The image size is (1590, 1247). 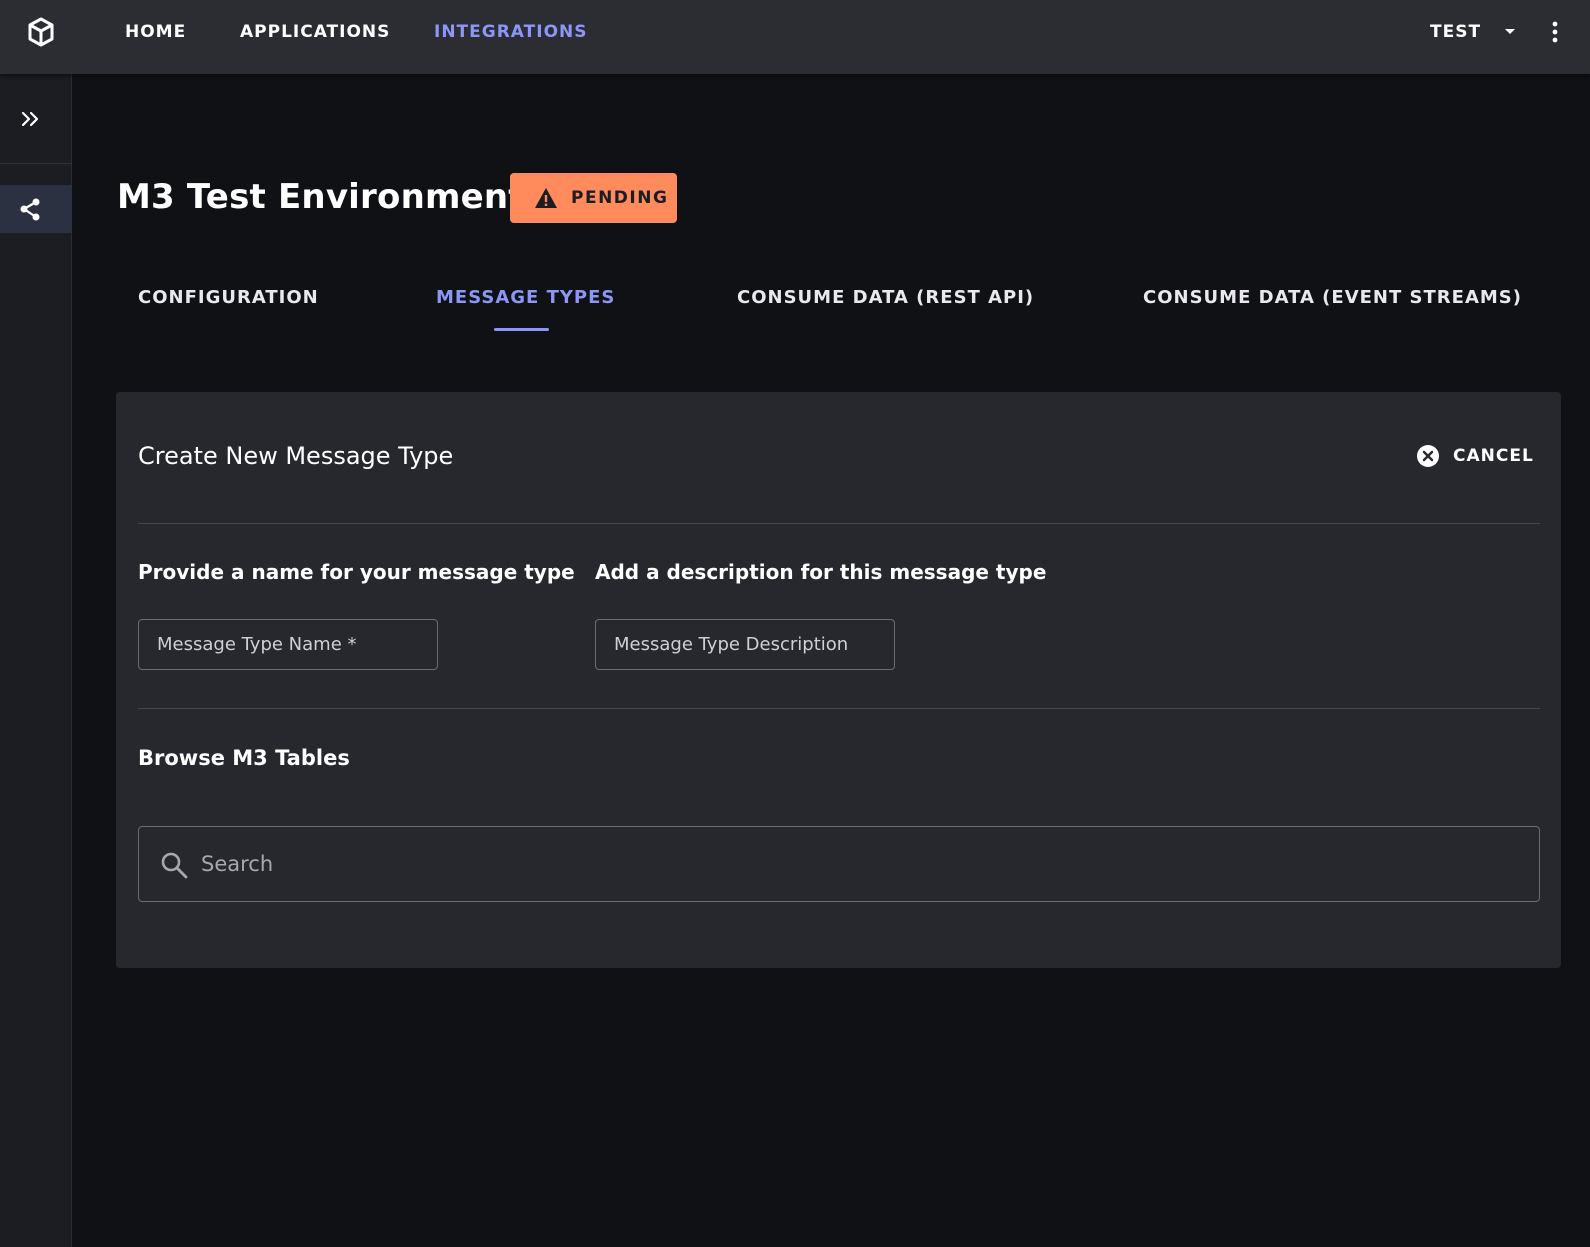 What do you see at coordinates (795, 37) in the screenshot?
I see `top-app-bar: HOME APPLICATIONS INTEGRATIONS TEST` at bounding box center [795, 37].